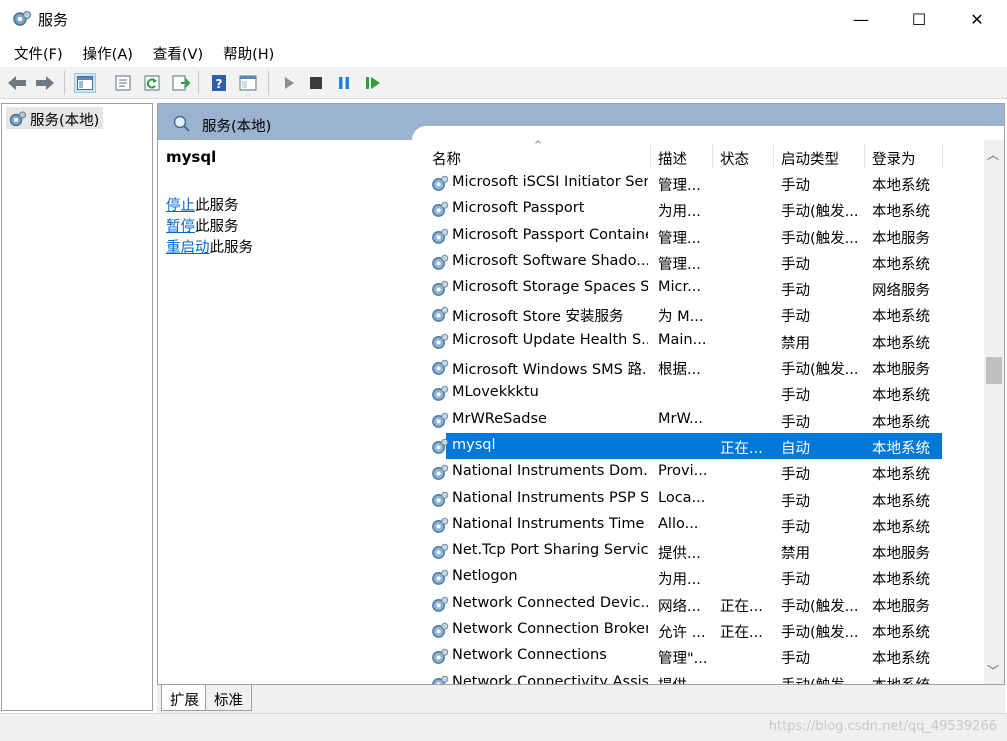 This screenshot has height=741, width=1007. Describe the element at coordinates (191, 157) in the screenshot. I see `selected-service-name: mysql` at that location.